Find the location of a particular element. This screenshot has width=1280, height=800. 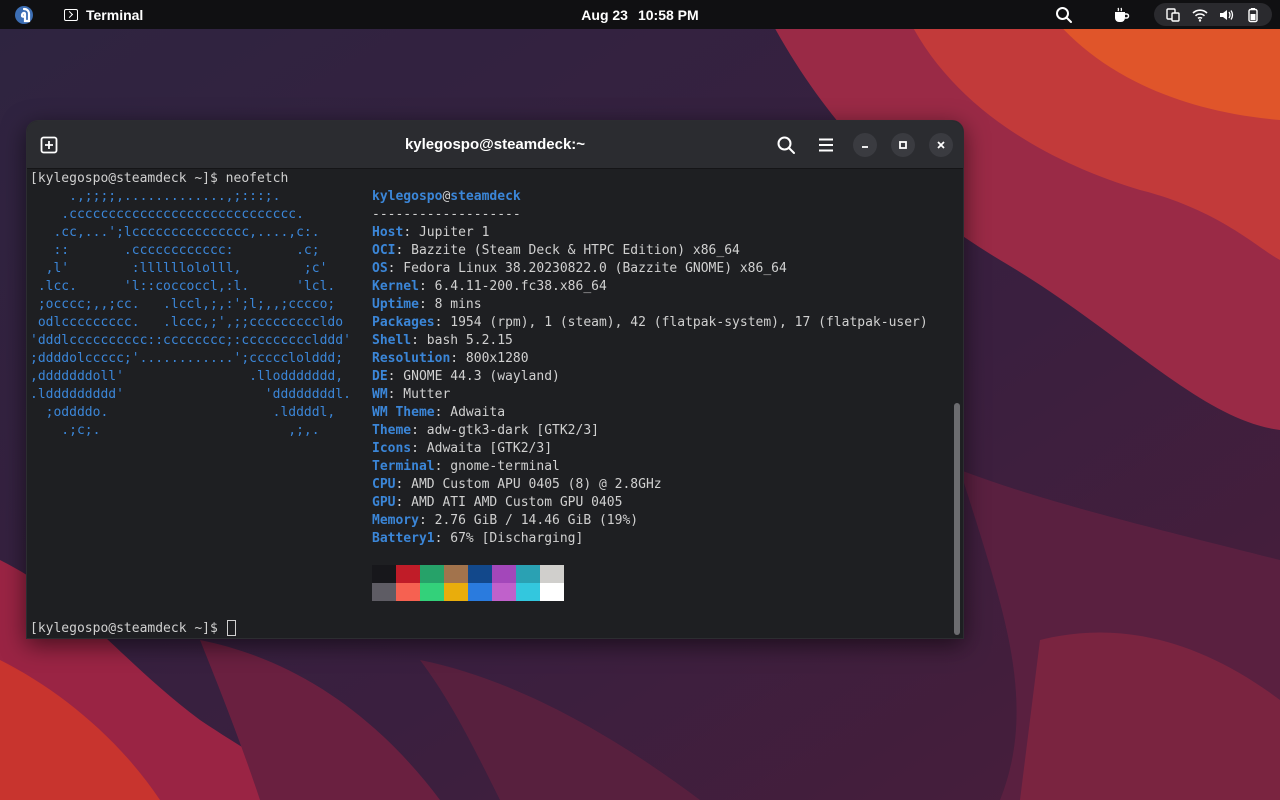

caffeine-icon is located at coordinates (1121, 15).